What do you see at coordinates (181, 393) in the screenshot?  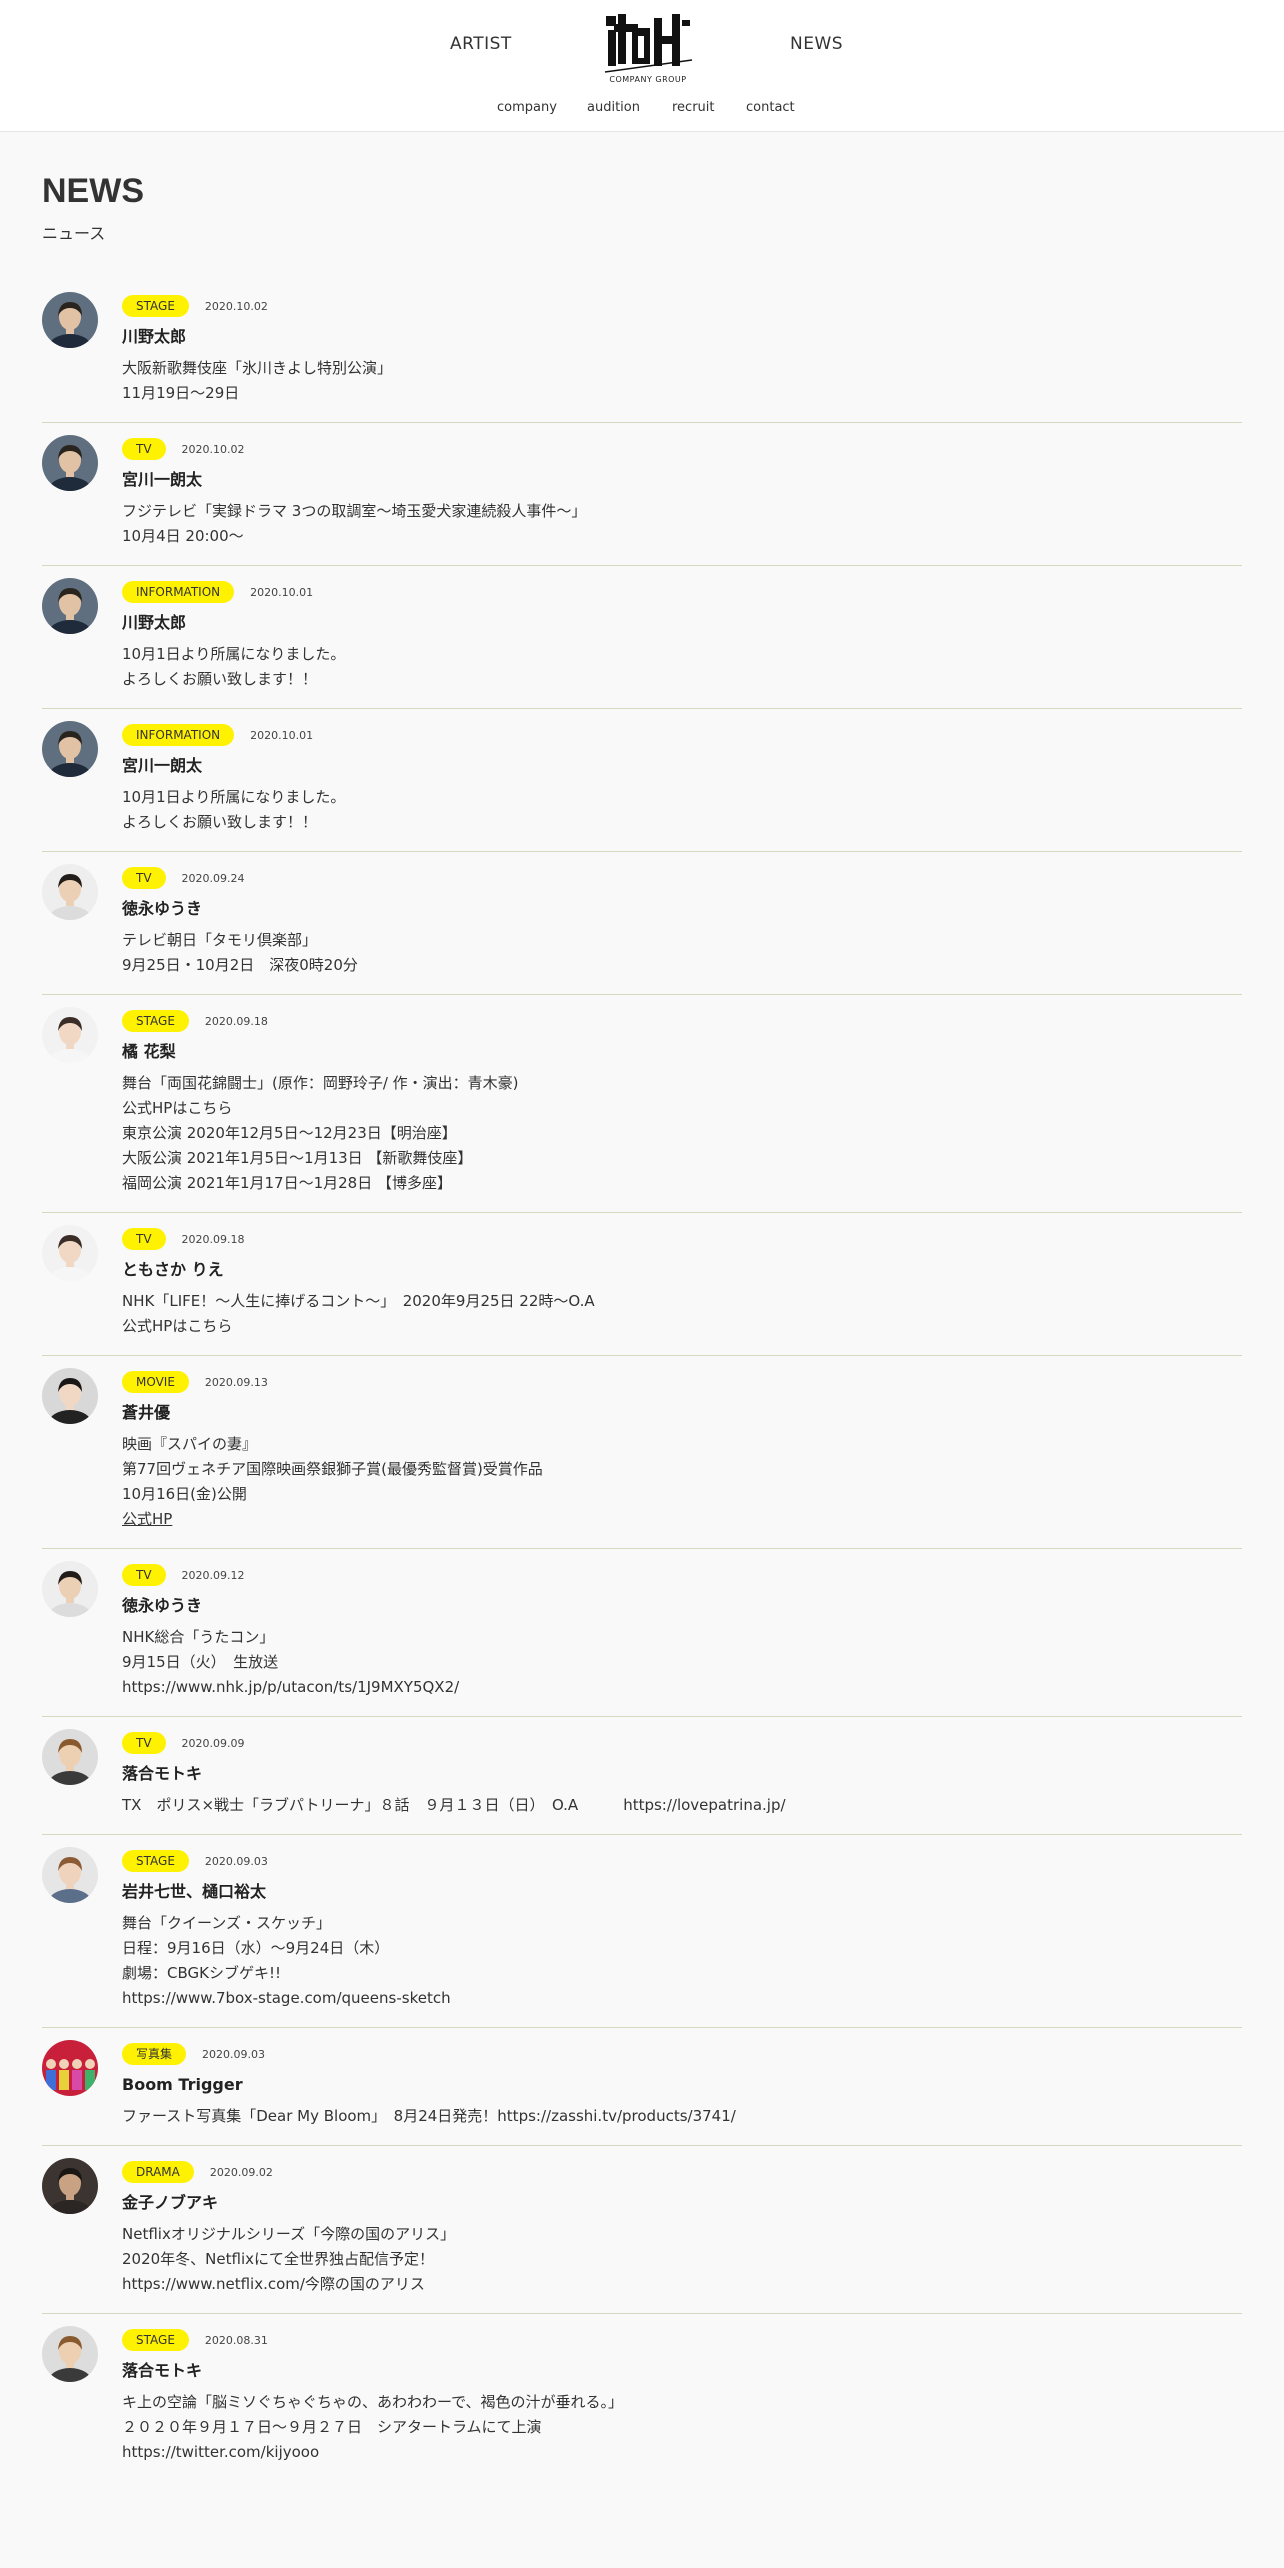 I see `news-body-line: 11月19日〜29日` at bounding box center [181, 393].